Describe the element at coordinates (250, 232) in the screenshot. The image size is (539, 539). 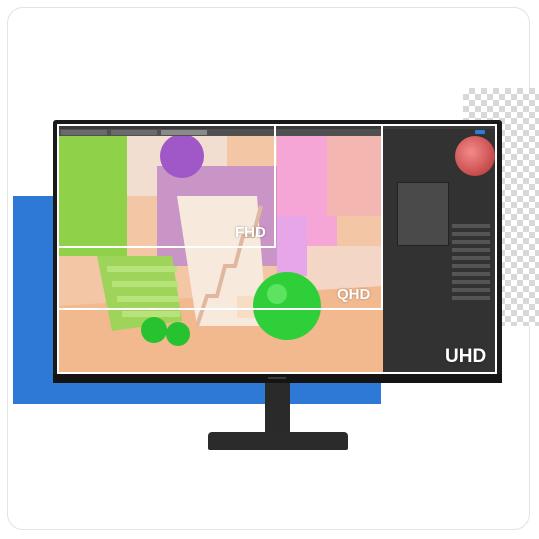
I see `fhd-label: FHD` at that location.